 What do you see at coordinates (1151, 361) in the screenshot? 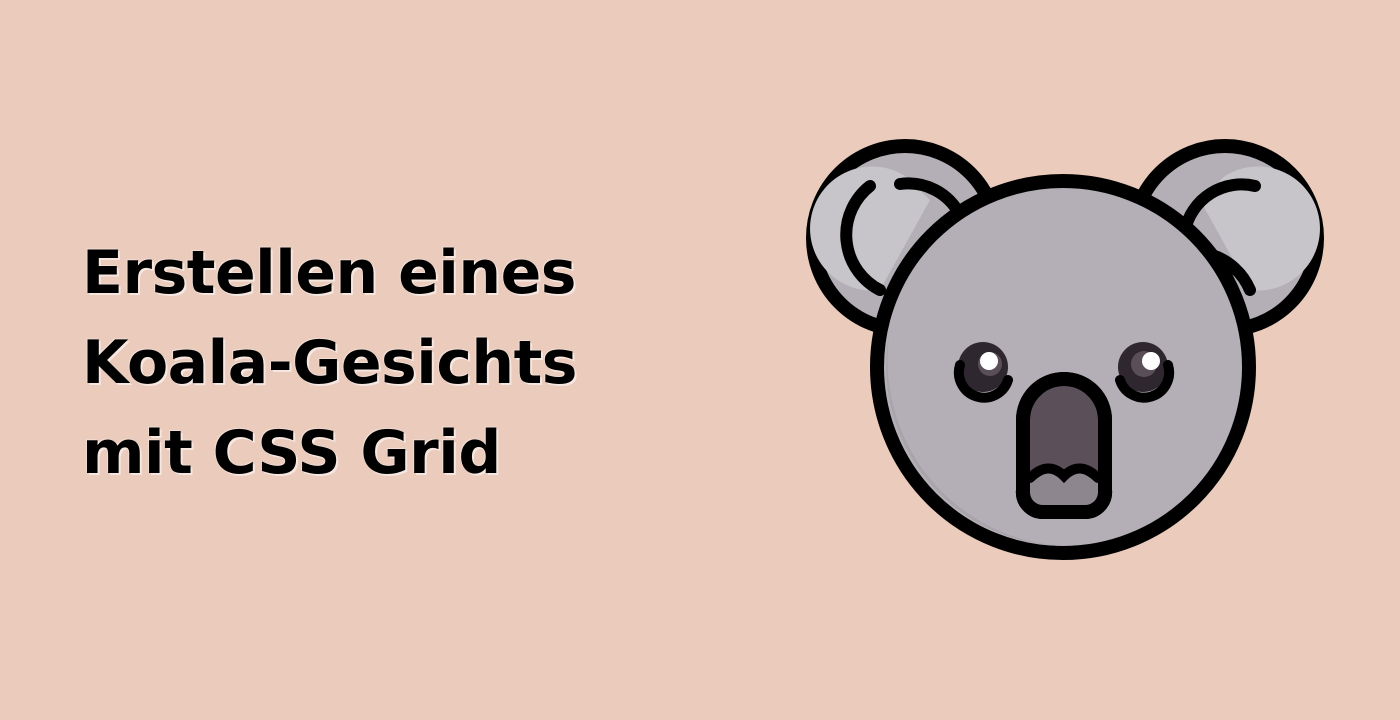
I see `right-eye-shine` at bounding box center [1151, 361].